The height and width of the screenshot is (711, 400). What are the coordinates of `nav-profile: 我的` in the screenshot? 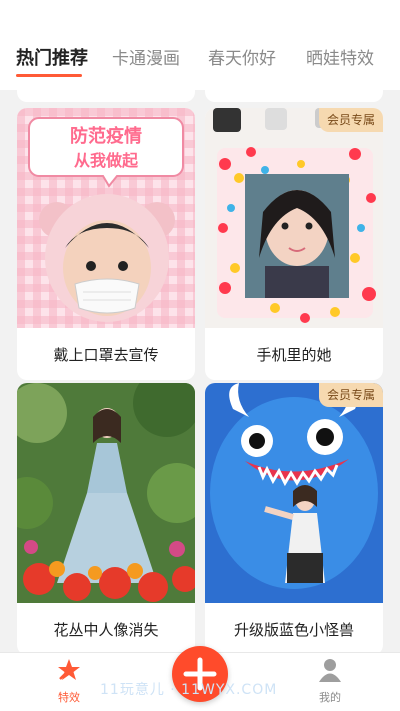 It's located at (330, 681).